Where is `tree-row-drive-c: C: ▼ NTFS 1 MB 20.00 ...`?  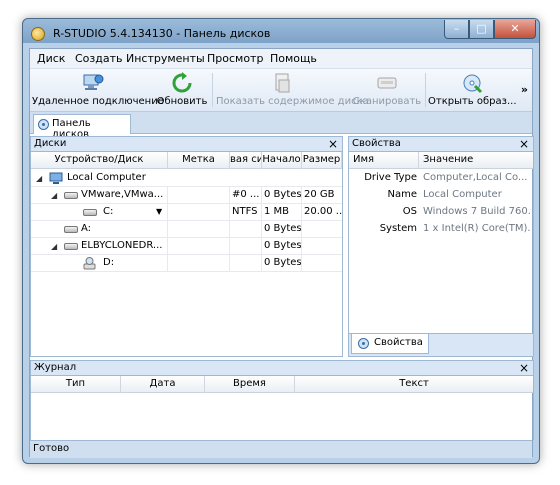 tree-row-drive-c: C: ▼ NTFS 1 MB 20.00 ... is located at coordinates (186, 212).